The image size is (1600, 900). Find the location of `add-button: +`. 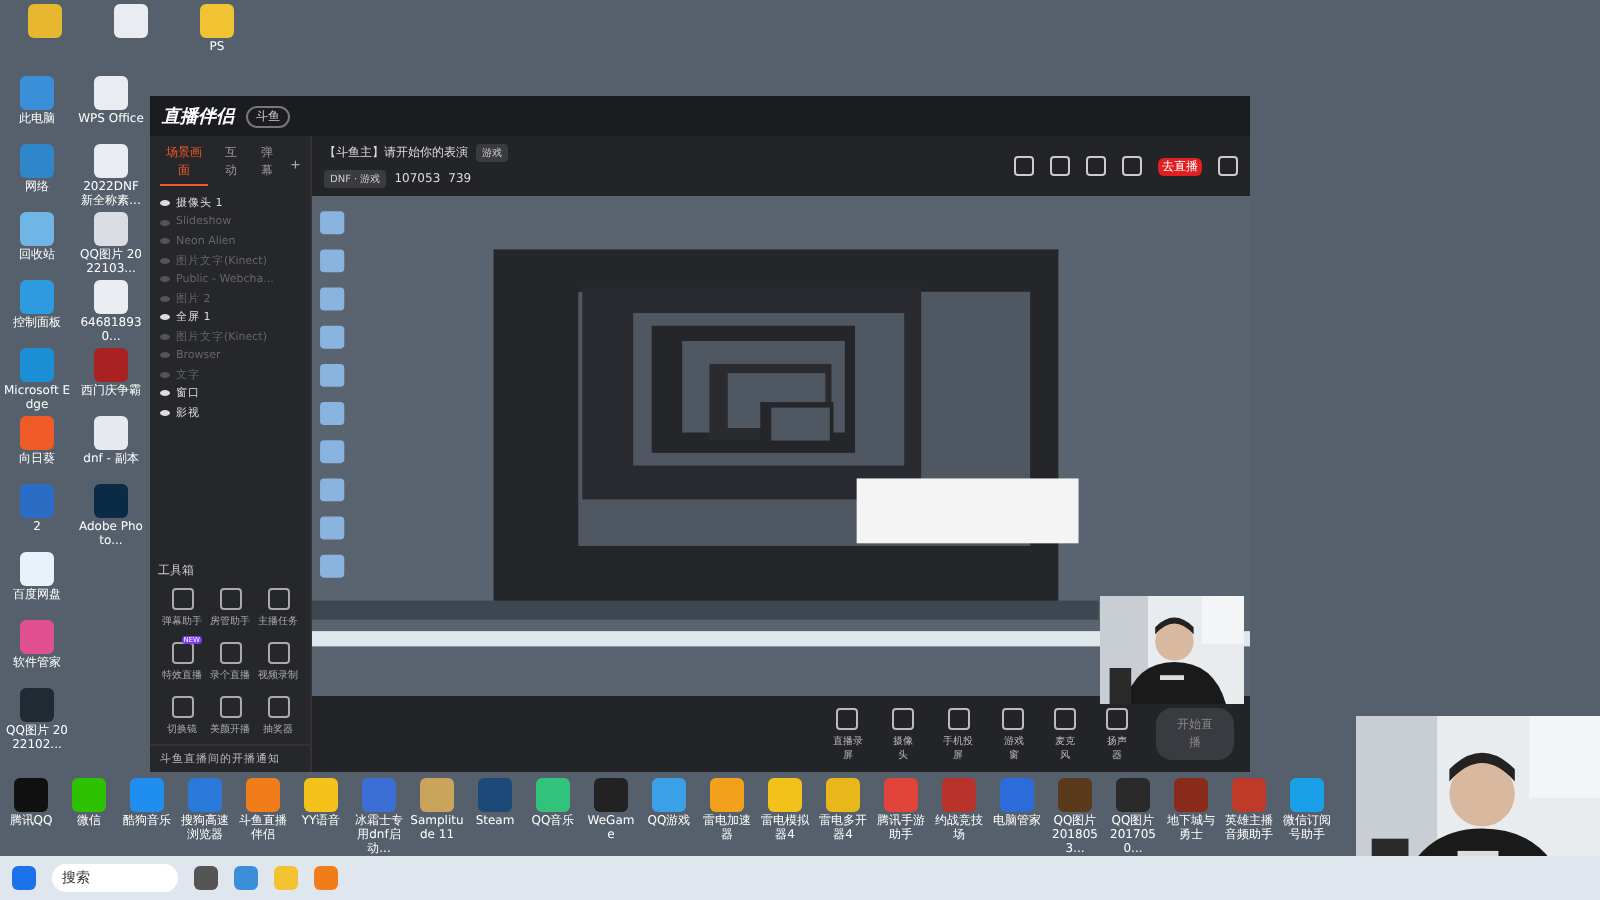

add-button: + is located at coordinates (295, 165).